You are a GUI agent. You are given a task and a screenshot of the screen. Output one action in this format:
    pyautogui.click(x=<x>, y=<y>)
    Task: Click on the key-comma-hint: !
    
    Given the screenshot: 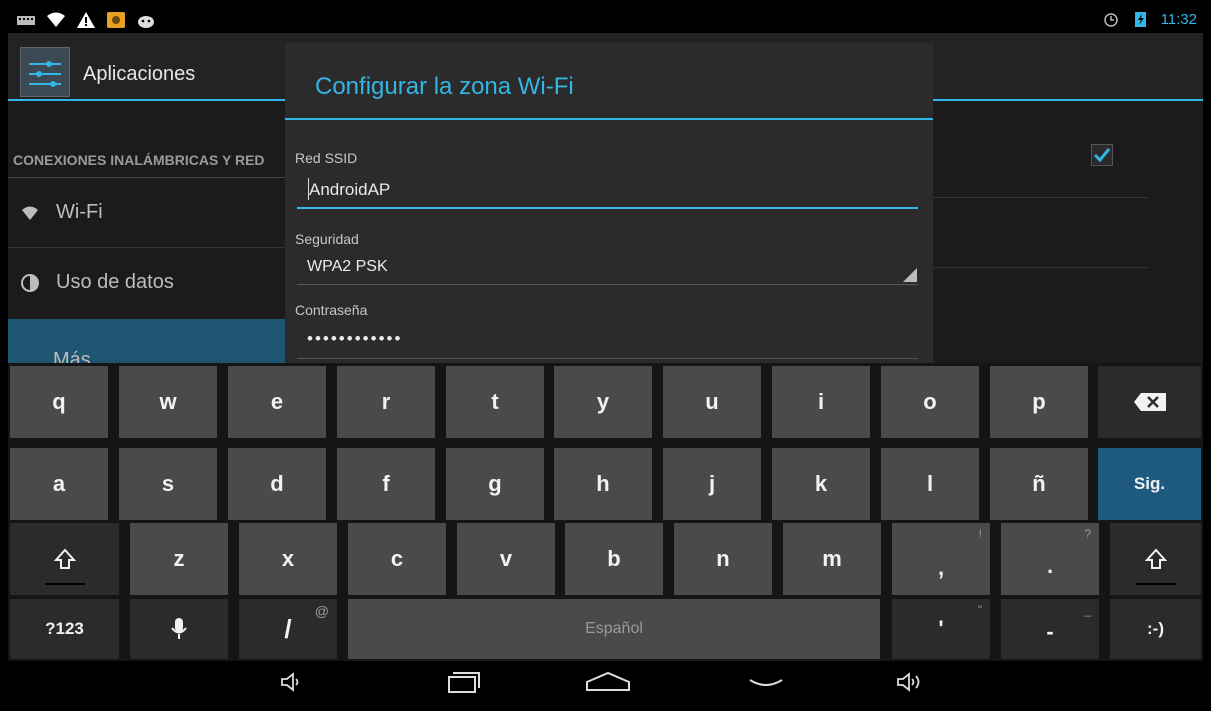 What is the action you would take?
    pyautogui.click(x=980, y=534)
    